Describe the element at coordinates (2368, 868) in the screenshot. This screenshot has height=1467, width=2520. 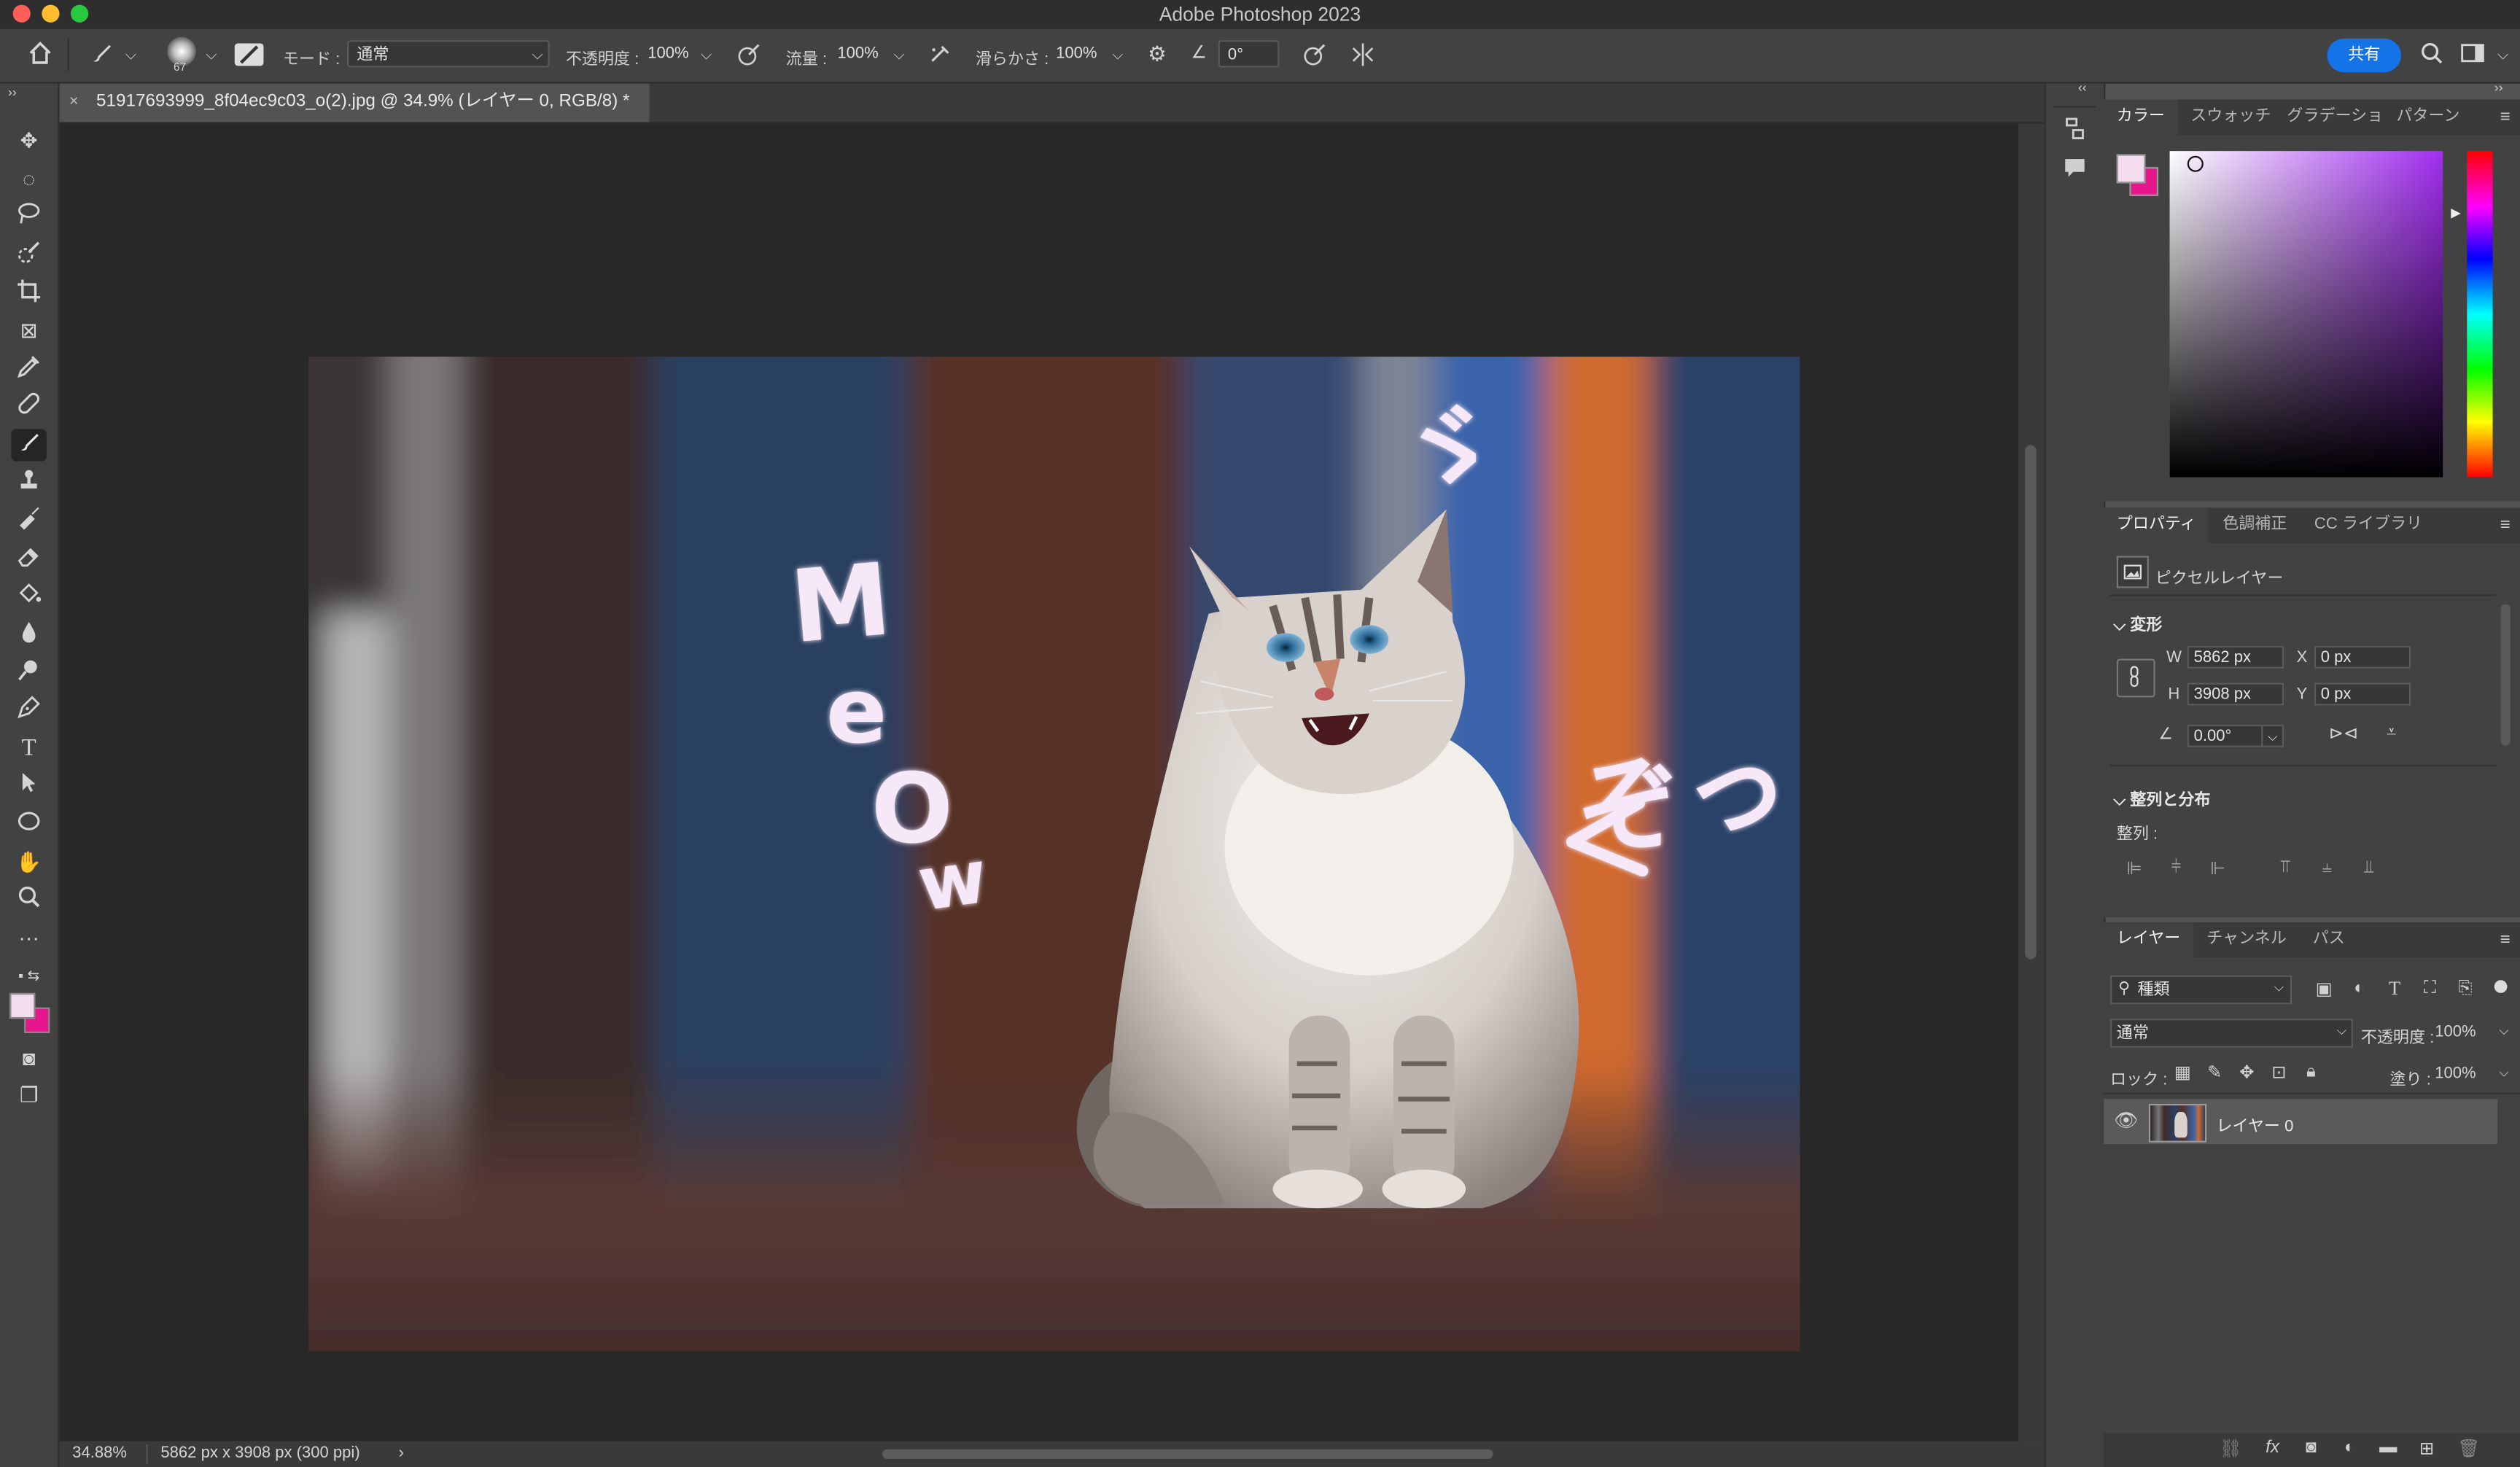
I see `align-bottom-icon: ⫫` at that location.